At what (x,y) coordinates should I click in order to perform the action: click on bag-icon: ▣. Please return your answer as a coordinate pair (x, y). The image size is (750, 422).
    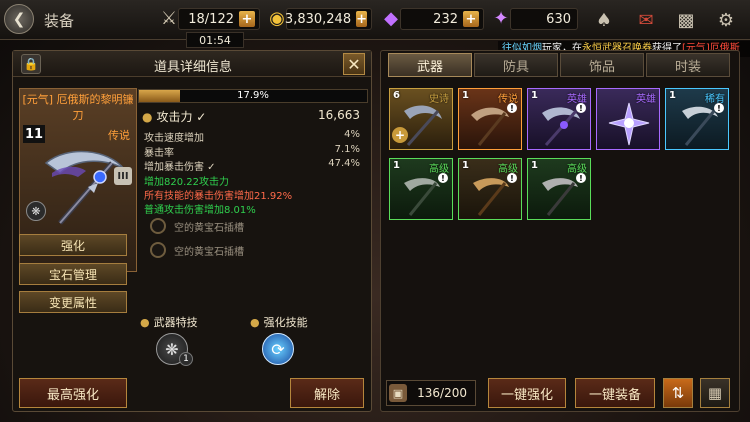
    Looking at the image, I should click on (398, 393).